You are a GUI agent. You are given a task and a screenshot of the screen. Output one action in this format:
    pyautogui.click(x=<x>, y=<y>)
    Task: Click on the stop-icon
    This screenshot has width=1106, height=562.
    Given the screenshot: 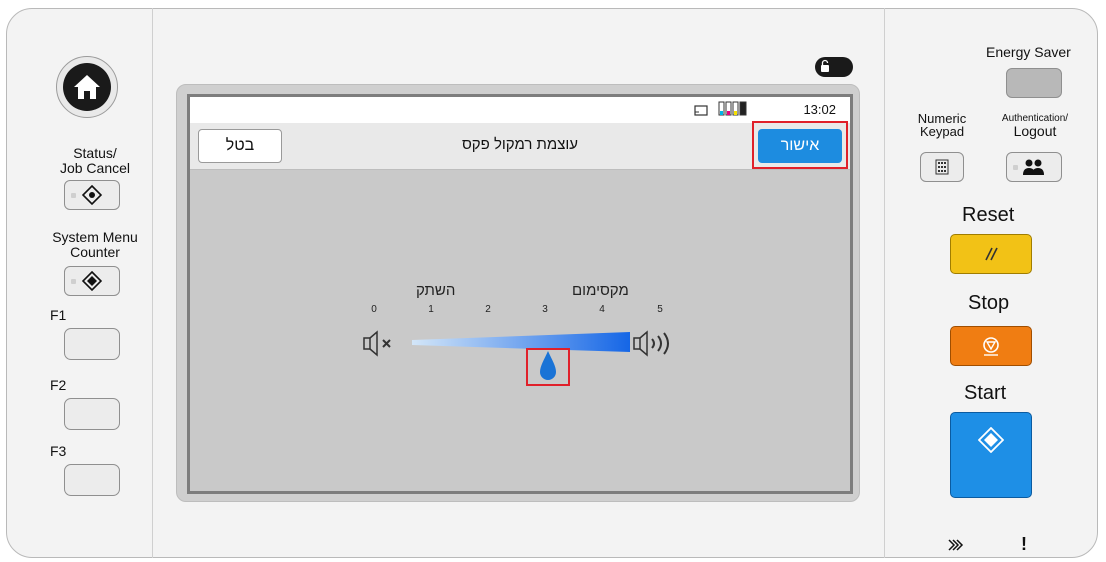 What is the action you would take?
    pyautogui.click(x=991, y=346)
    